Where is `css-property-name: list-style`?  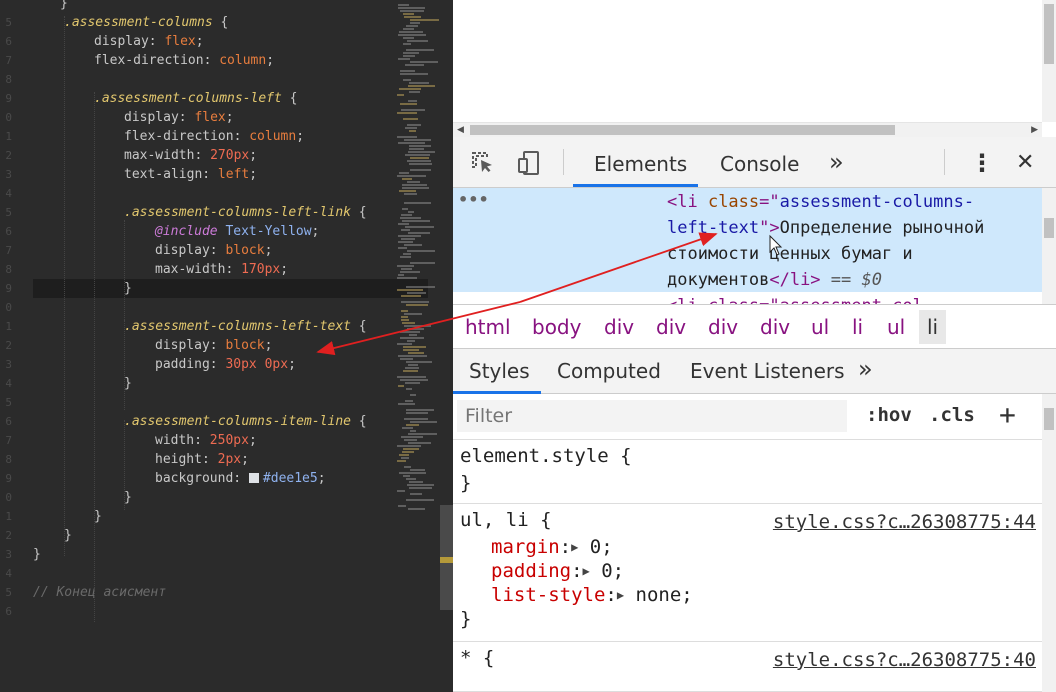
css-property-name: list-style is located at coordinates (548, 595).